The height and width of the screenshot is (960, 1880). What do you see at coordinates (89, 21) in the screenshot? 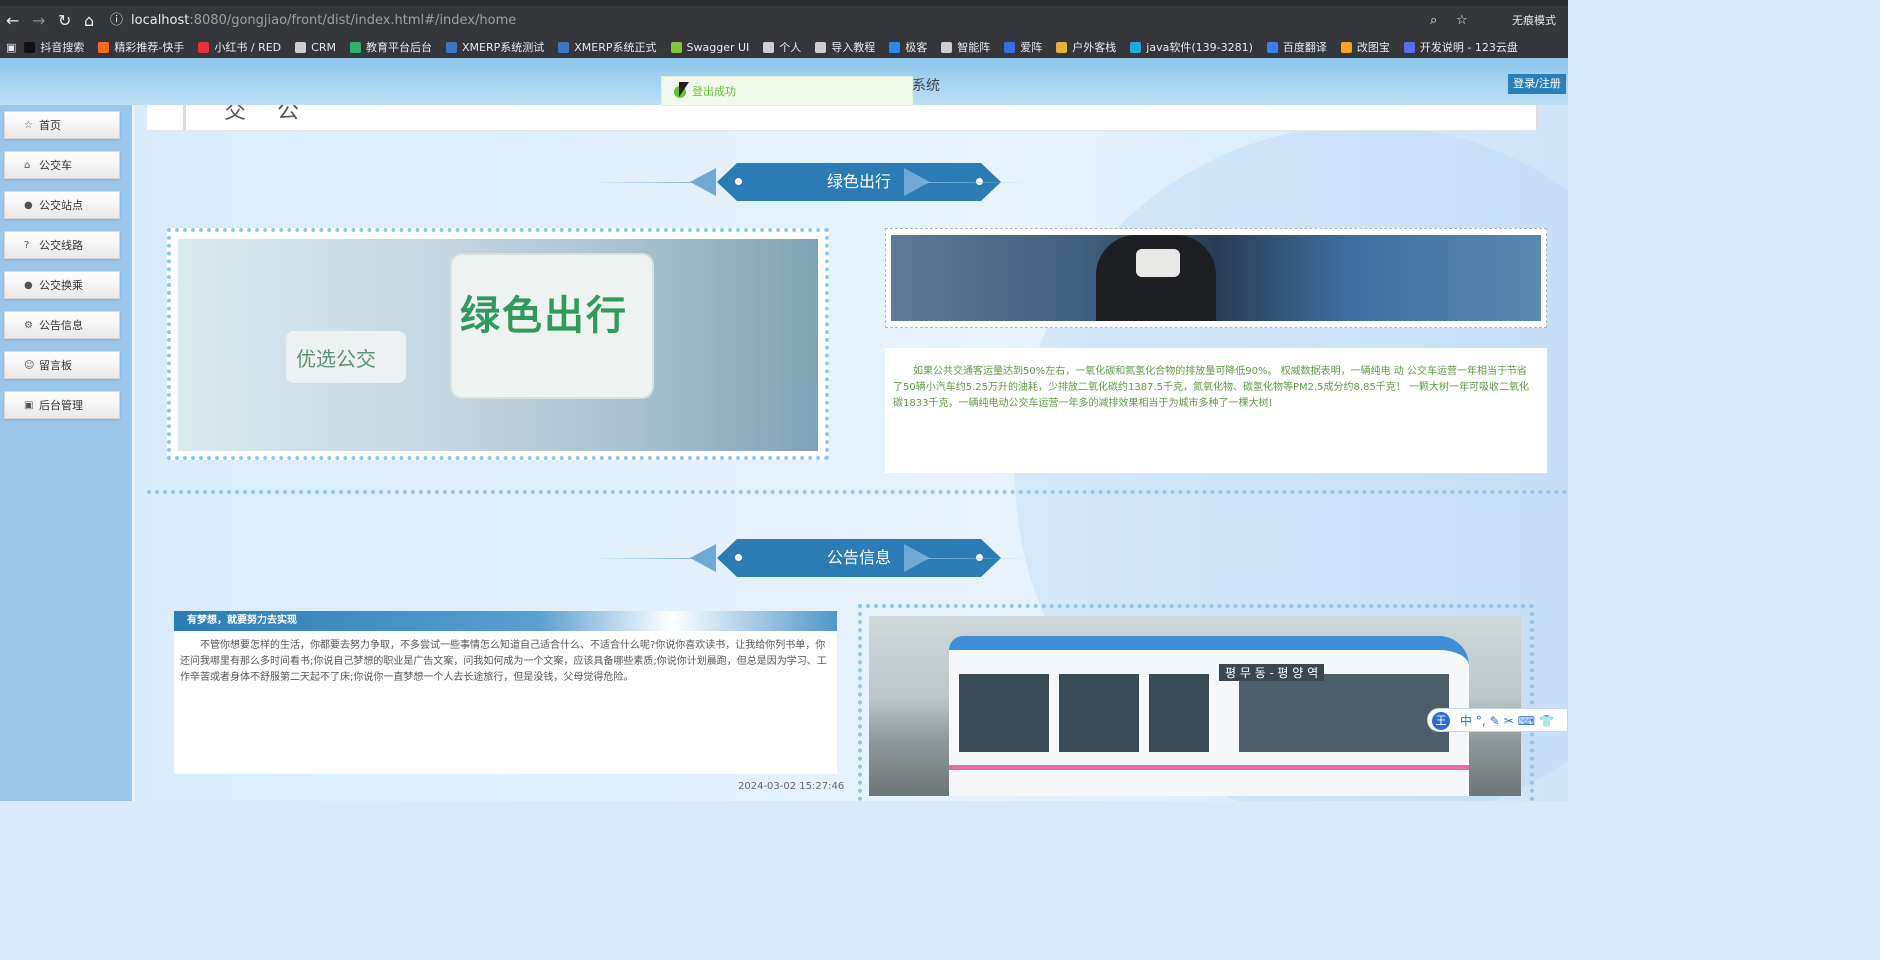
I see `home-icon: ⌂` at bounding box center [89, 21].